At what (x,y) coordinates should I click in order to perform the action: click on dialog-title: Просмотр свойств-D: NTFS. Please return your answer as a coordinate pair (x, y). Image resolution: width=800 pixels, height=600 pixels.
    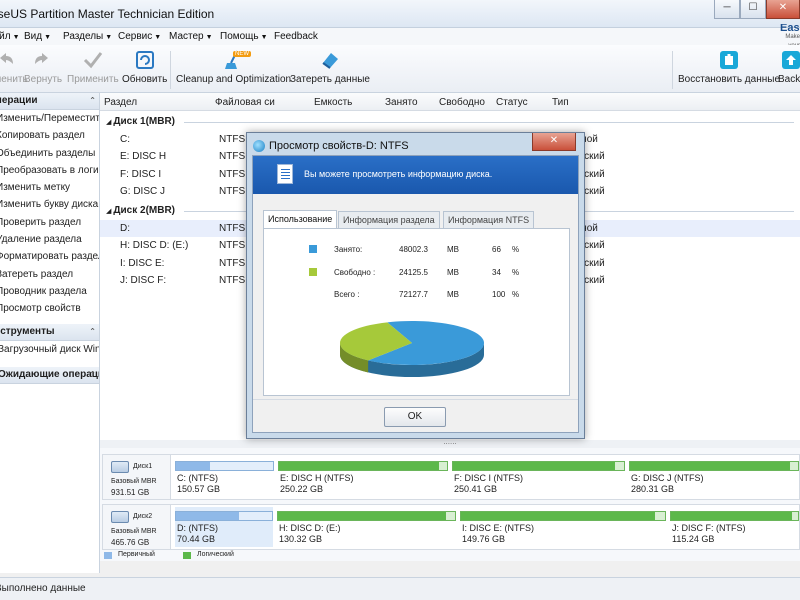
    Looking at the image, I should click on (339, 146).